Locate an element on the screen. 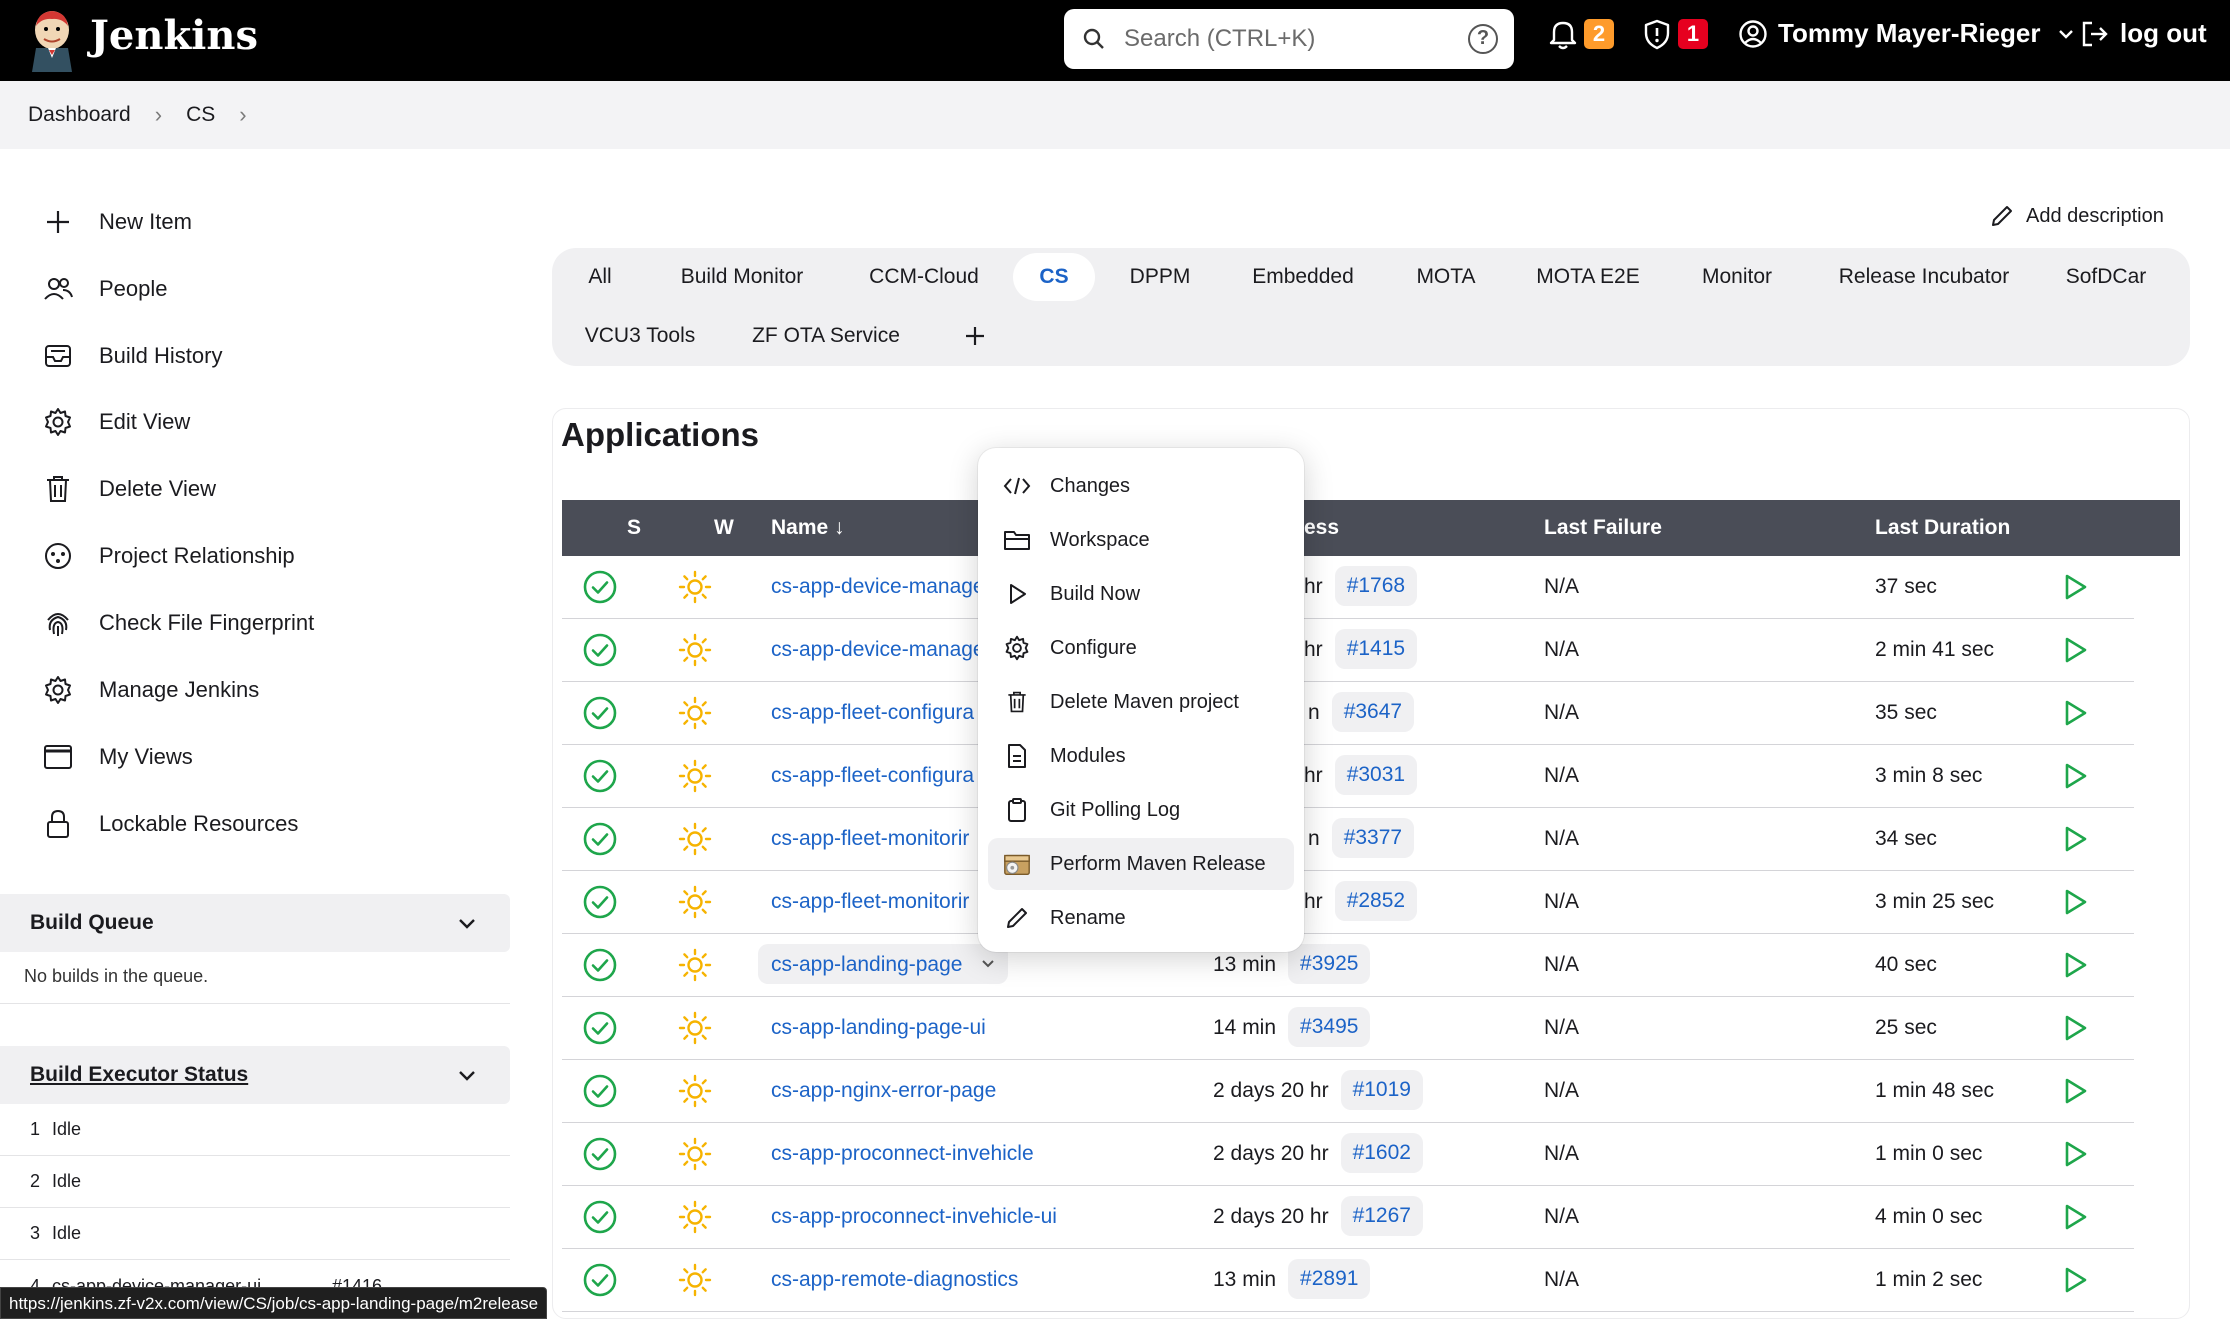 The width and height of the screenshot is (2230, 1319). security-button: 1 is located at coordinates (1675, 34).